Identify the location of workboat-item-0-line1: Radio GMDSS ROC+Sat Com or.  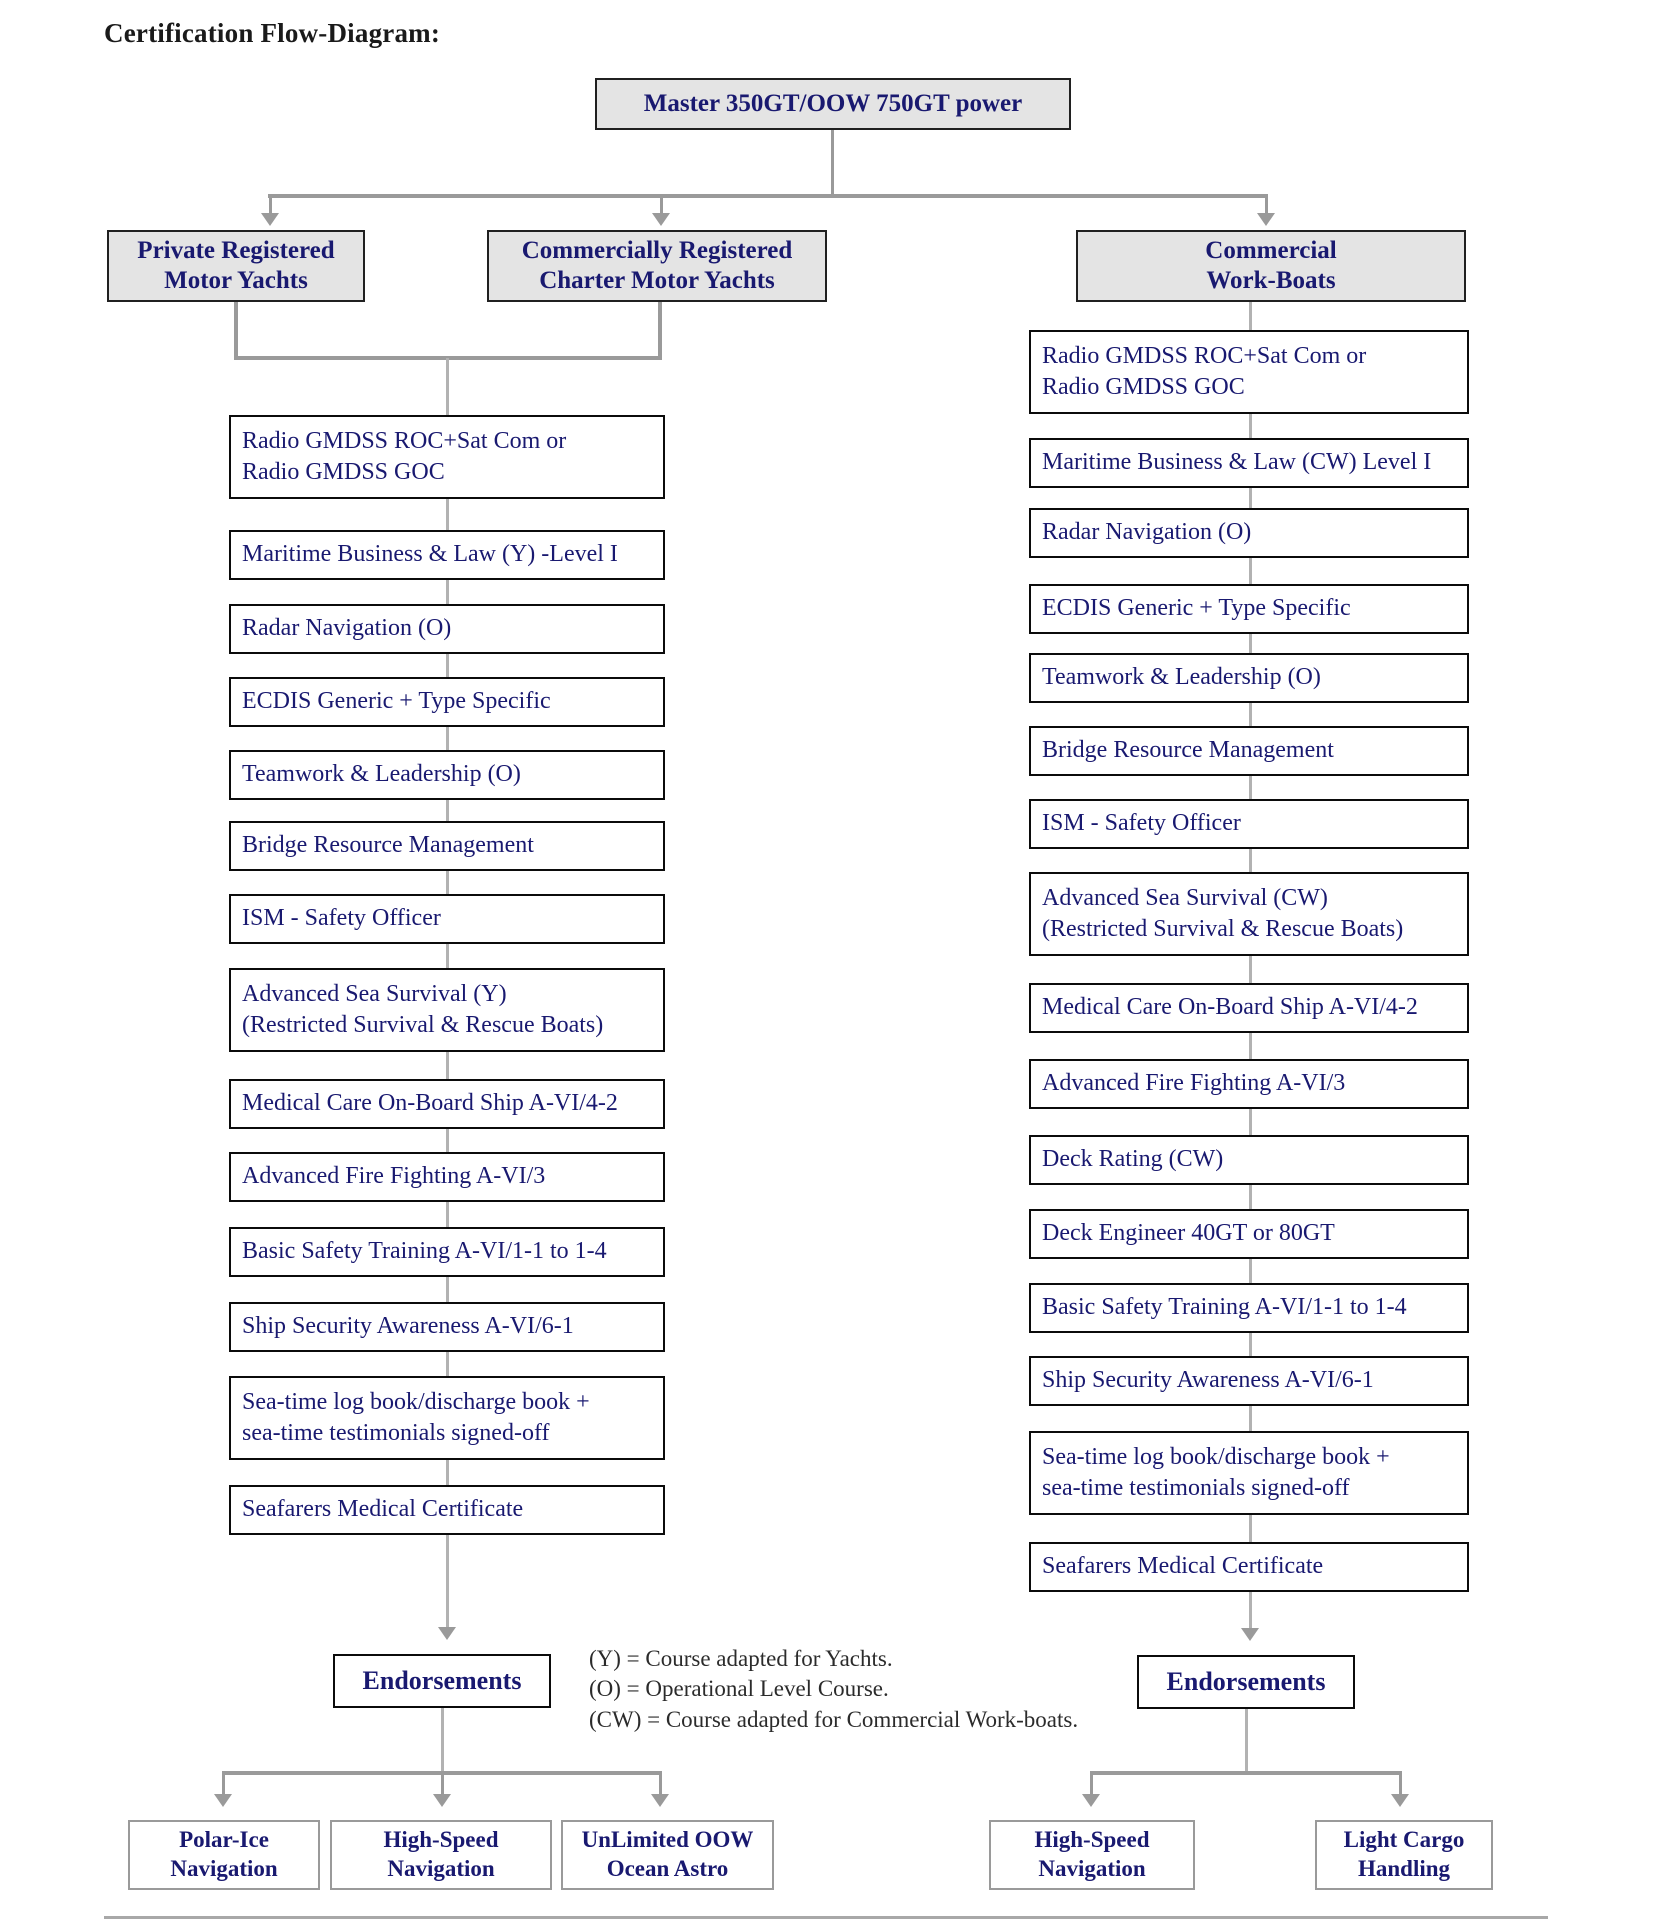
(1204, 355).